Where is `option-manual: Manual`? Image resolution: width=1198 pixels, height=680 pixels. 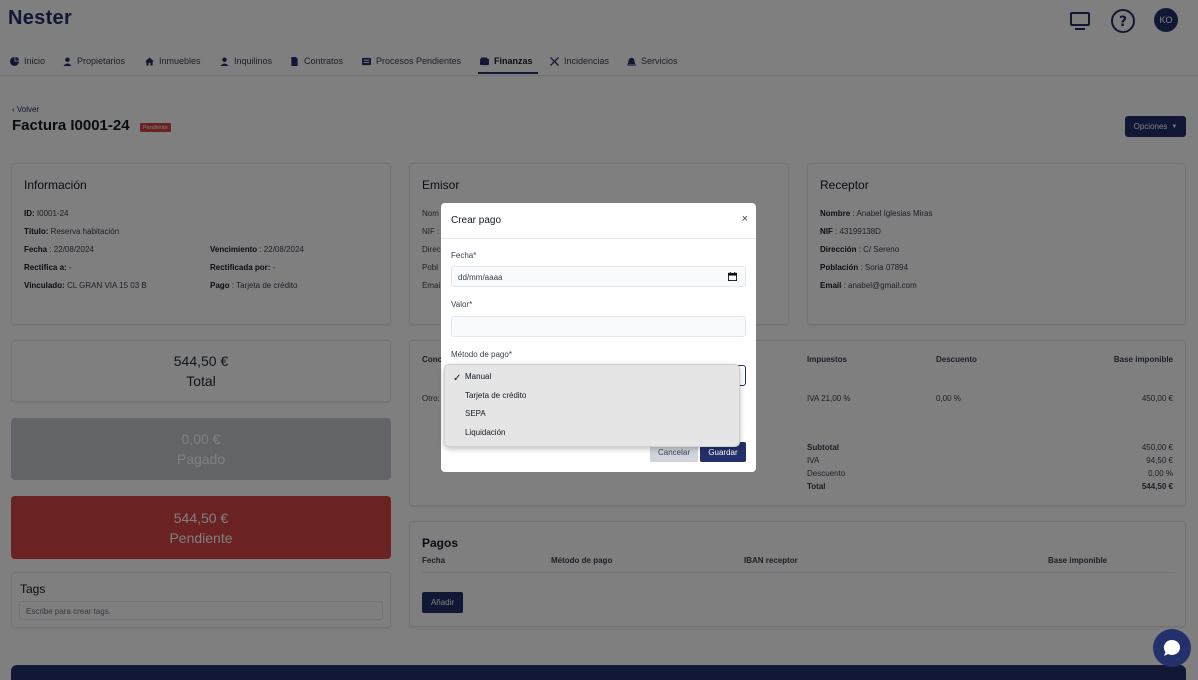
option-manual: Manual is located at coordinates (478, 376).